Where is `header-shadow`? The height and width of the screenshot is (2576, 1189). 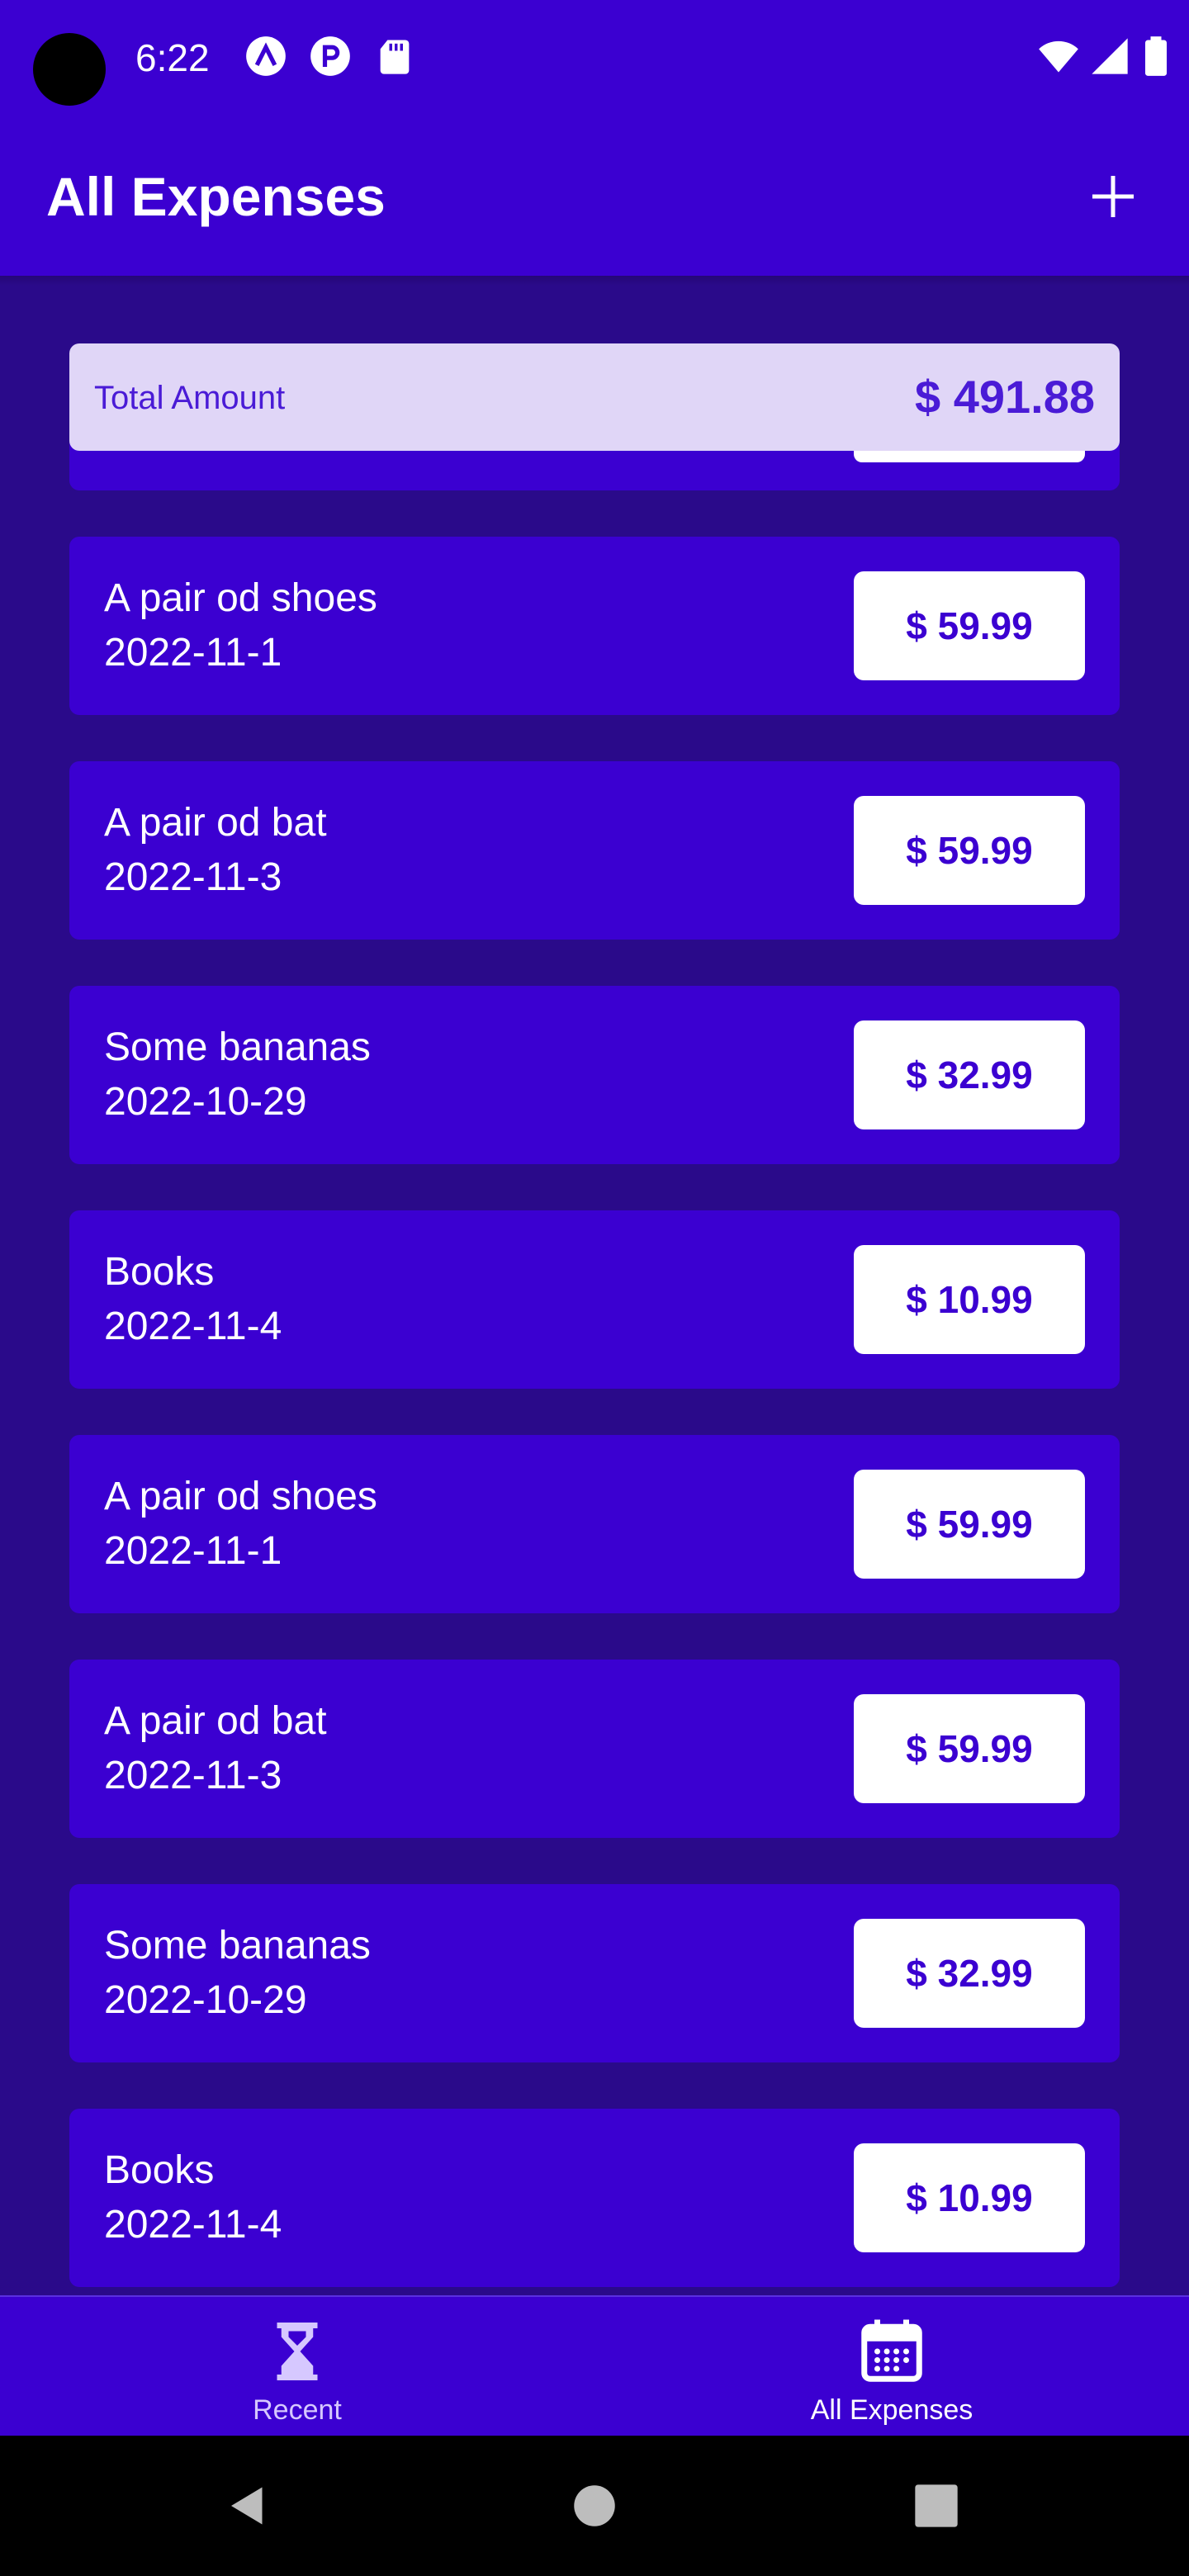 header-shadow is located at coordinates (594, 281).